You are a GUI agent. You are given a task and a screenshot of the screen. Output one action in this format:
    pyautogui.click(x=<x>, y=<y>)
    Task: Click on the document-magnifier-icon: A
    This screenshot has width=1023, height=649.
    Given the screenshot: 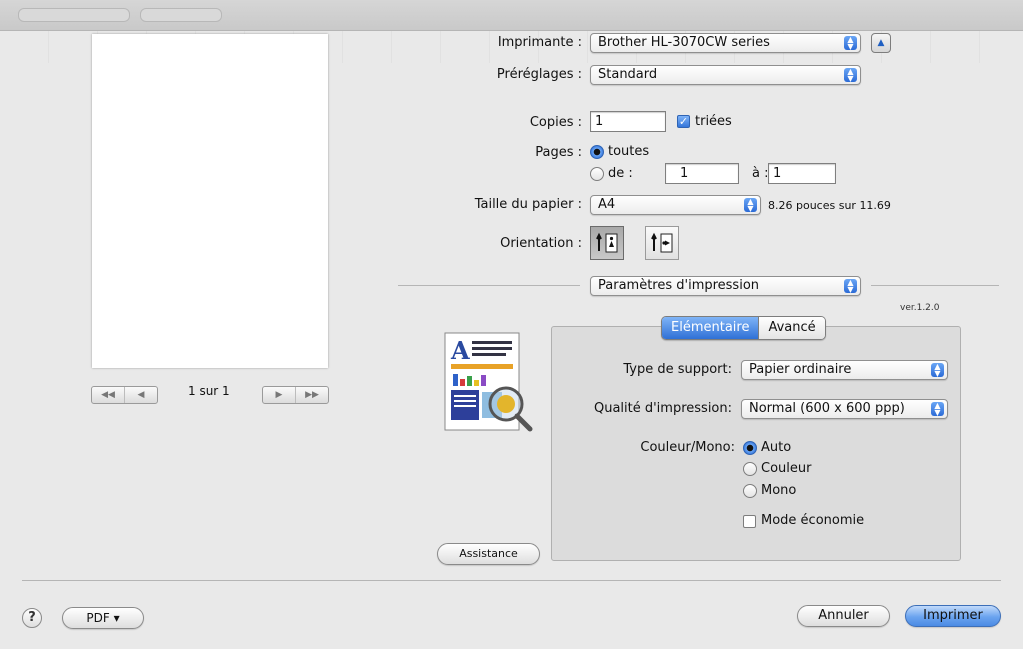 What is the action you would take?
    pyautogui.click(x=488, y=382)
    